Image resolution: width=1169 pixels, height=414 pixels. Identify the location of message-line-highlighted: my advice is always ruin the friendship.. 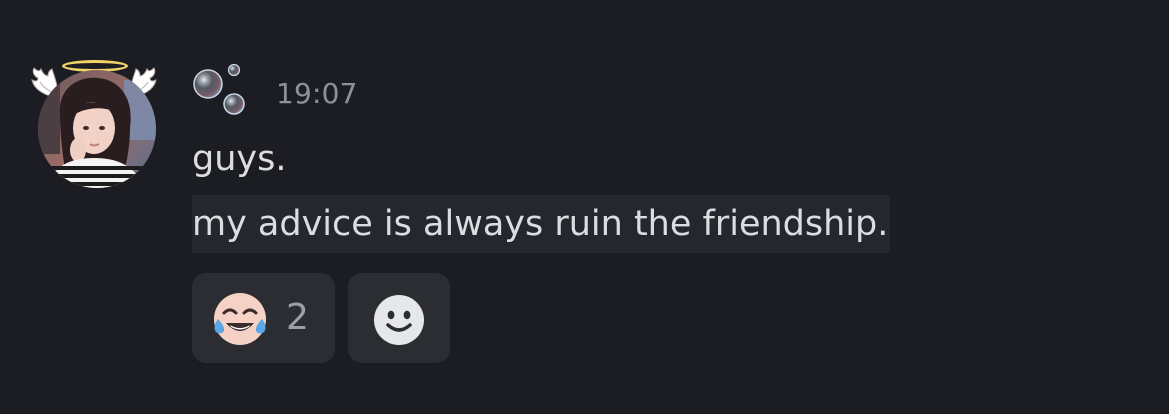
(541, 224).